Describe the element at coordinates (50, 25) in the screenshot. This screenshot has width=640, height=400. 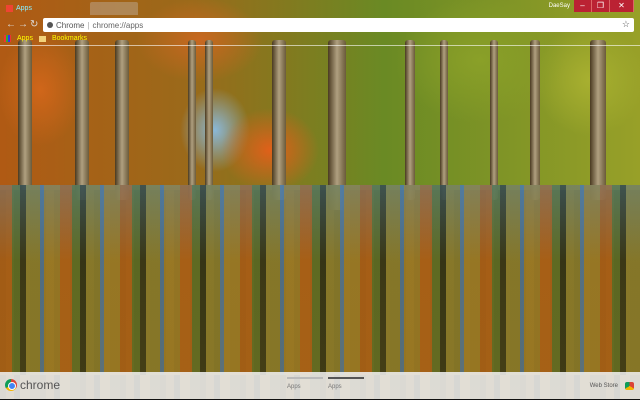
I see `chrome-page-icon` at that location.